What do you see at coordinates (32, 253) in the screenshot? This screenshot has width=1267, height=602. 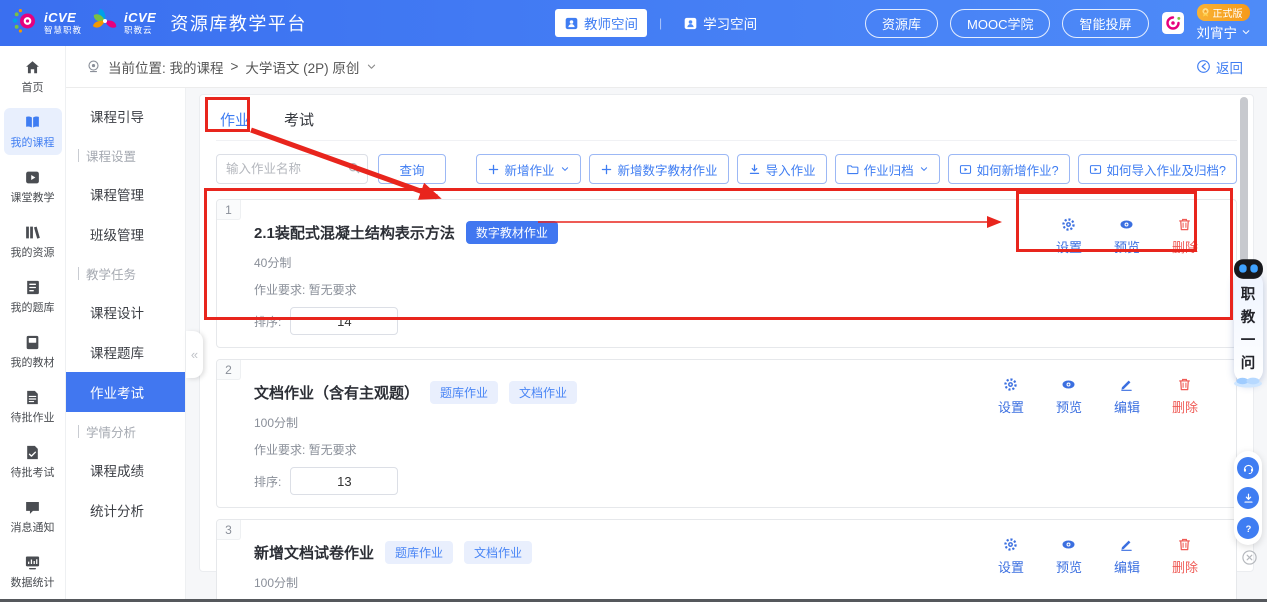 I see `rail-item-label: 我的资源` at bounding box center [32, 253].